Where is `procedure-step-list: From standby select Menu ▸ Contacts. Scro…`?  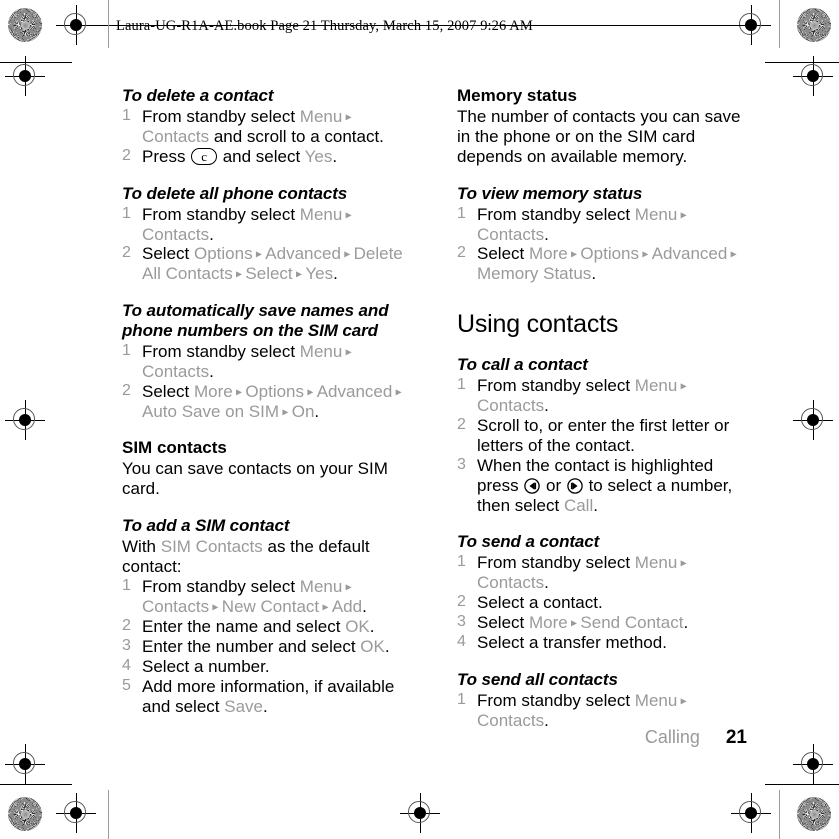
procedure-step-list: From standby select Menu ▸ Contacts. Scro… is located at coordinates (603, 445).